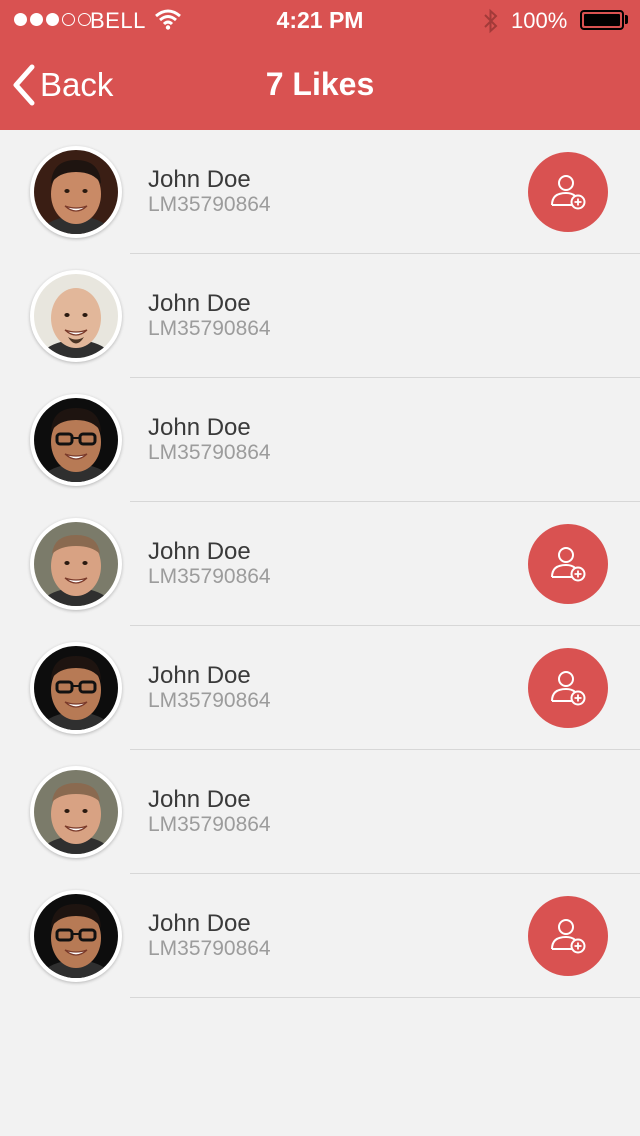 The width and height of the screenshot is (640, 1136). Describe the element at coordinates (602, 20) in the screenshot. I see `battery-icon` at that location.